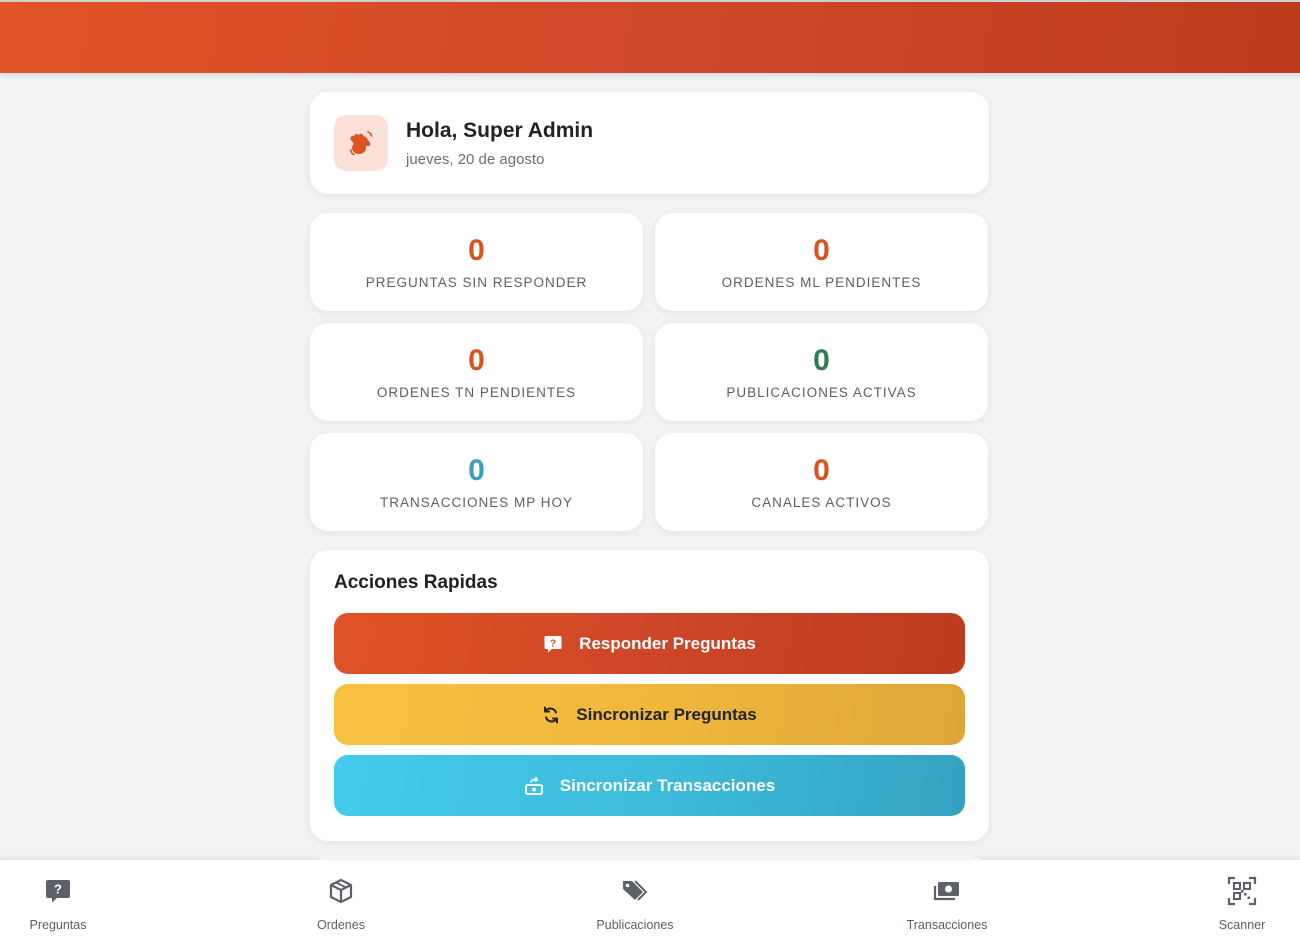  I want to click on nav-label: Preguntas, so click(58, 925).